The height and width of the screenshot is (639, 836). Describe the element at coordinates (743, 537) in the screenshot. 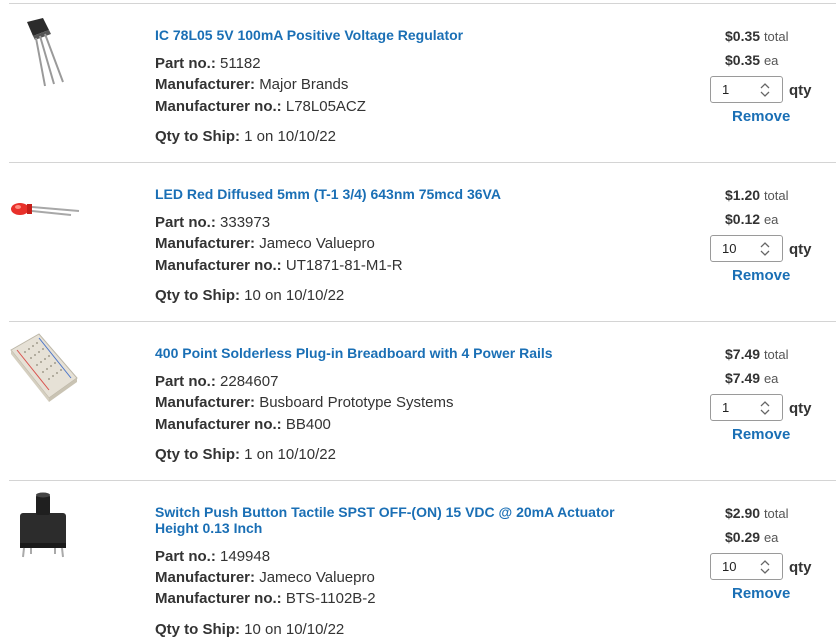

I see `unit-price-value: $0.29` at that location.